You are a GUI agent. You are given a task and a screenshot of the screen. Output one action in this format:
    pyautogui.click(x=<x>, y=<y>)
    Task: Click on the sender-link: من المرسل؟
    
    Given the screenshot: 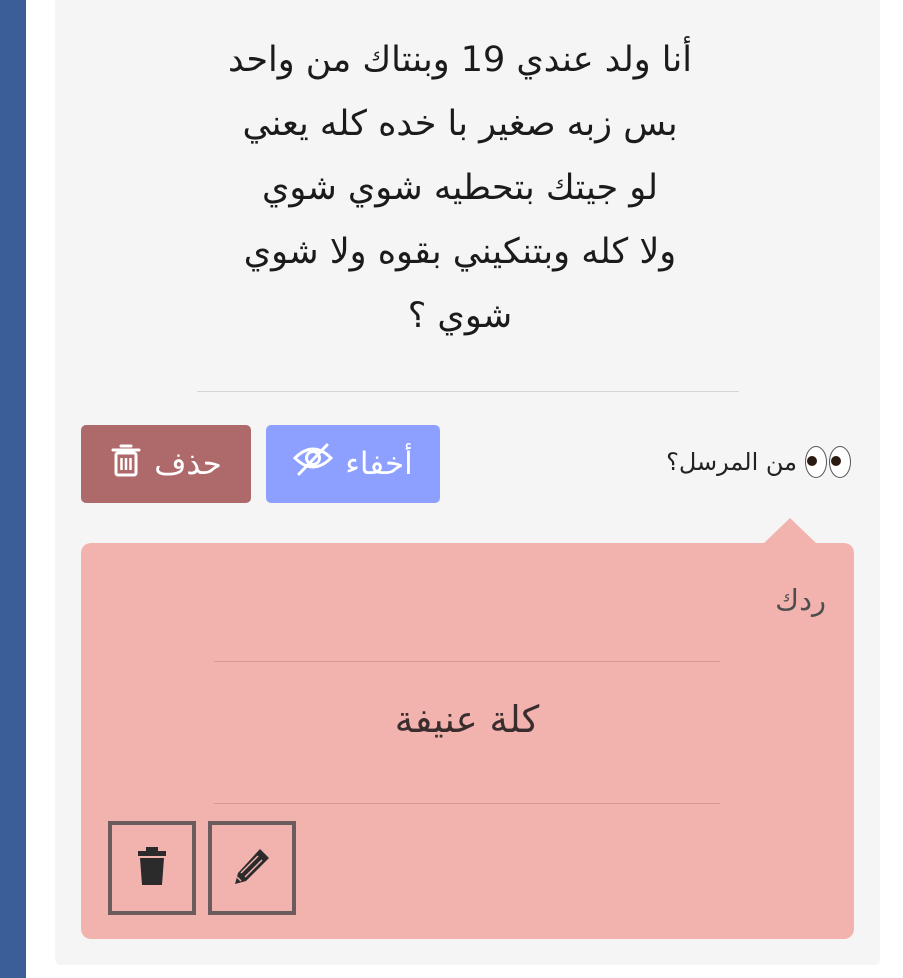 What is the action you would take?
    pyautogui.click(x=758, y=462)
    